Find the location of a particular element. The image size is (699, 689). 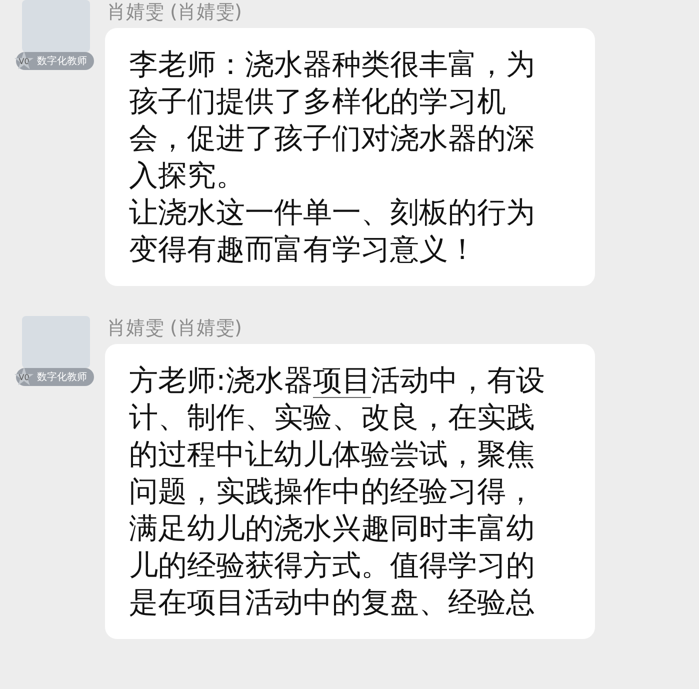

message-text: 让浇水这一件单一、刻板的行为变得有趣而富有学习意义！ is located at coordinates (332, 231).